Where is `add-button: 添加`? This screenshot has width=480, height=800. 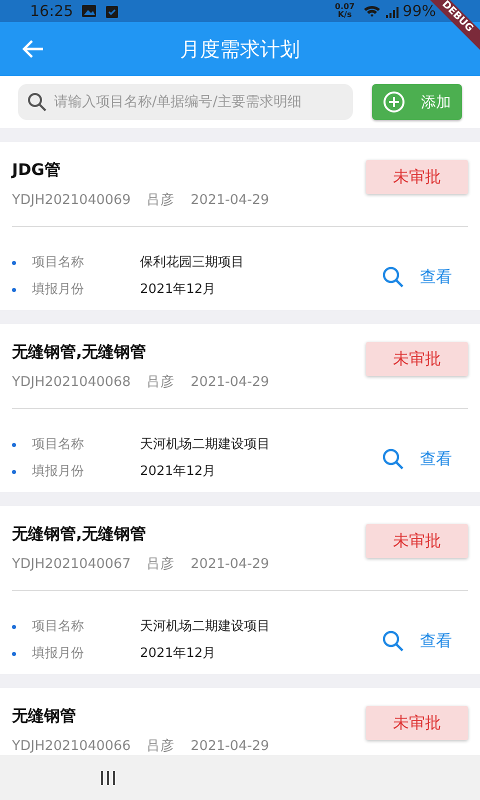 add-button: 添加 is located at coordinates (417, 102).